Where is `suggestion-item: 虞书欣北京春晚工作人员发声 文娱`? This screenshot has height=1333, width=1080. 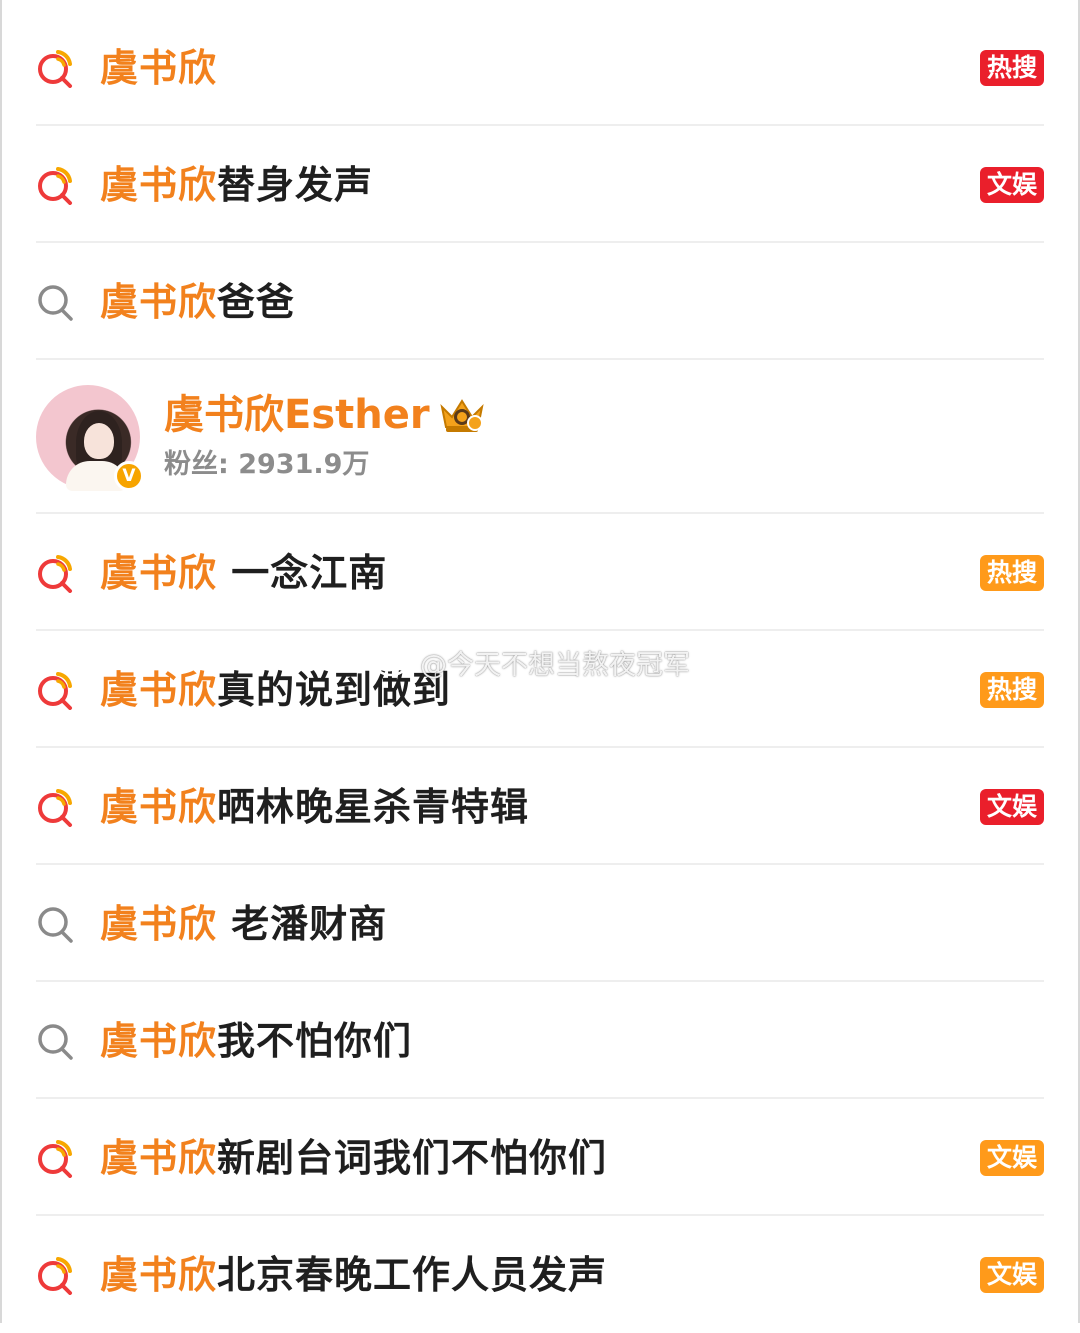
suggestion-item: 虞书欣北京春晚工作人员发声 文娱 is located at coordinates (540, 1274).